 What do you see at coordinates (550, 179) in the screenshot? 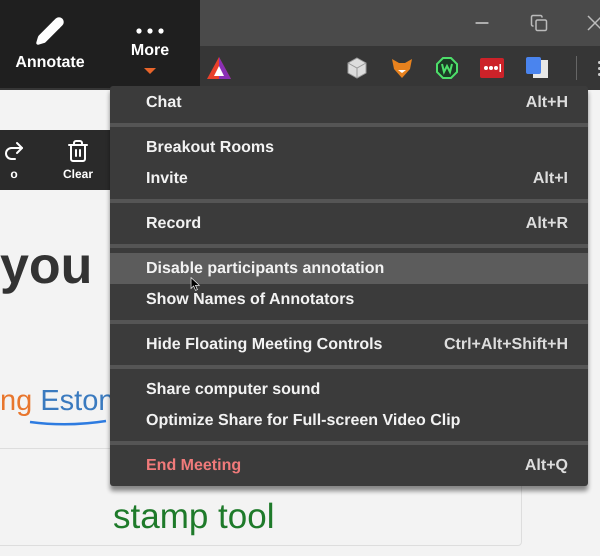
I see `shortcut-text: Alt+I` at bounding box center [550, 179].